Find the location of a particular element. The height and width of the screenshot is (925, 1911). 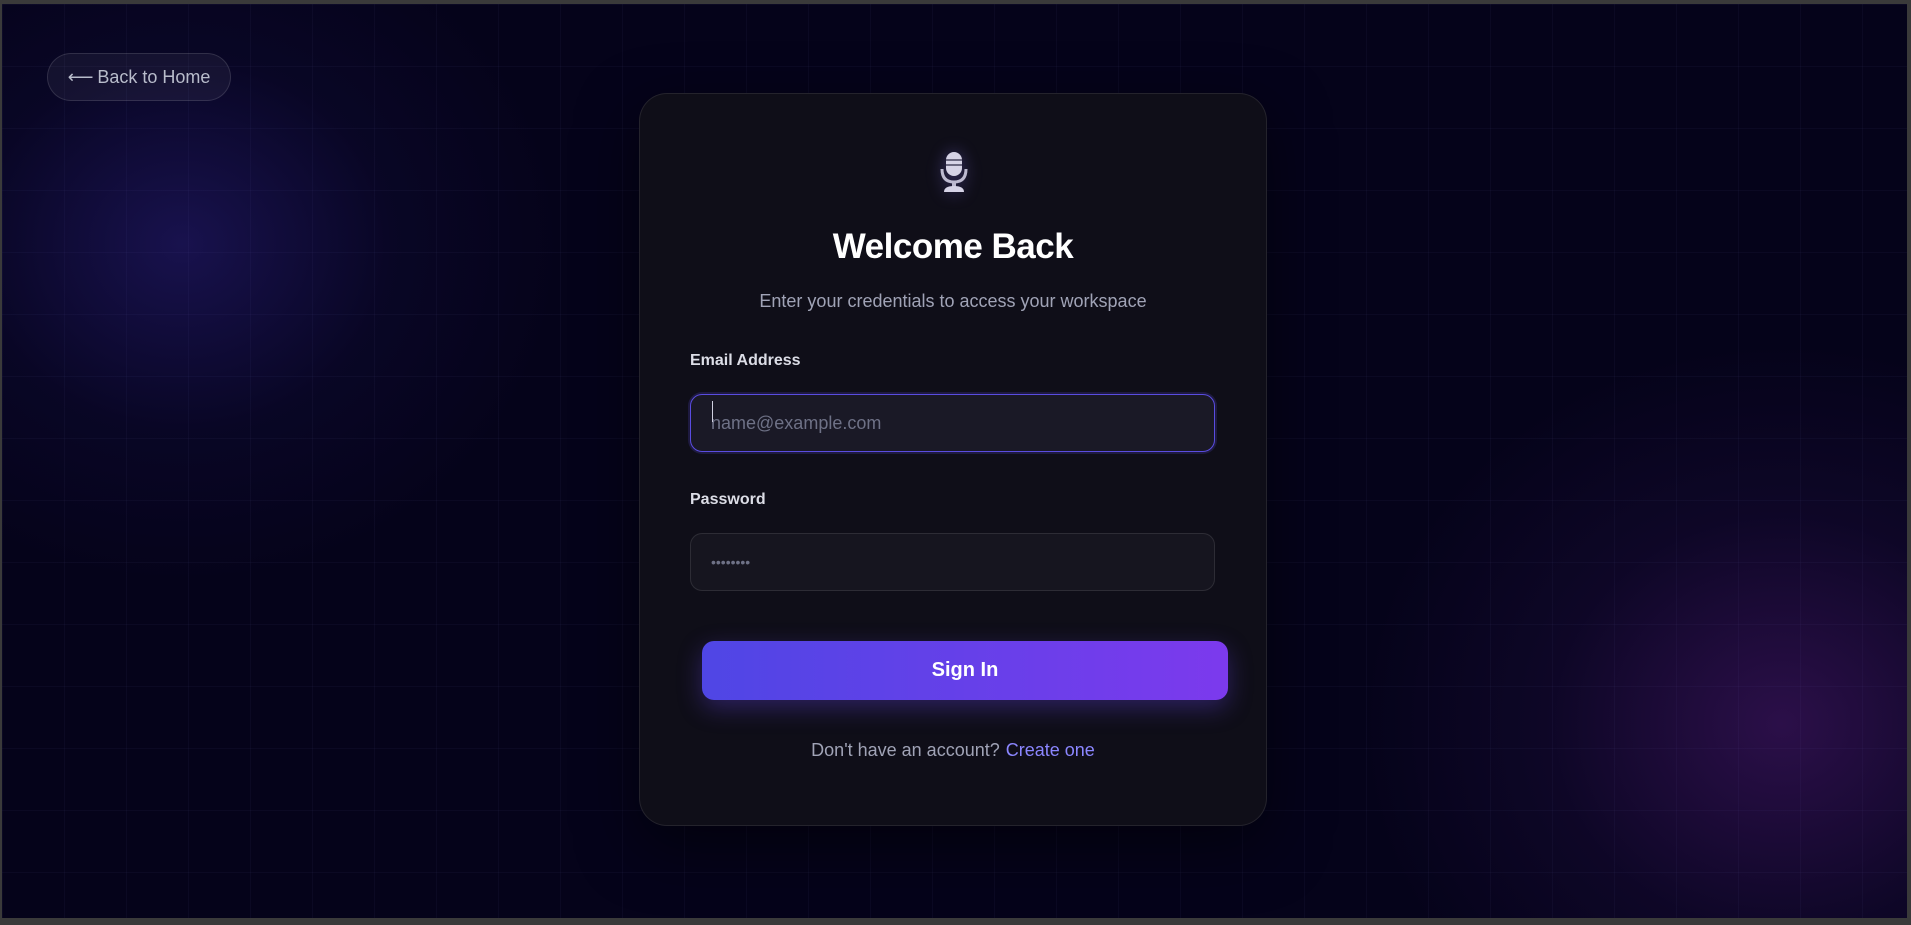

text-caret is located at coordinates (712, 411).